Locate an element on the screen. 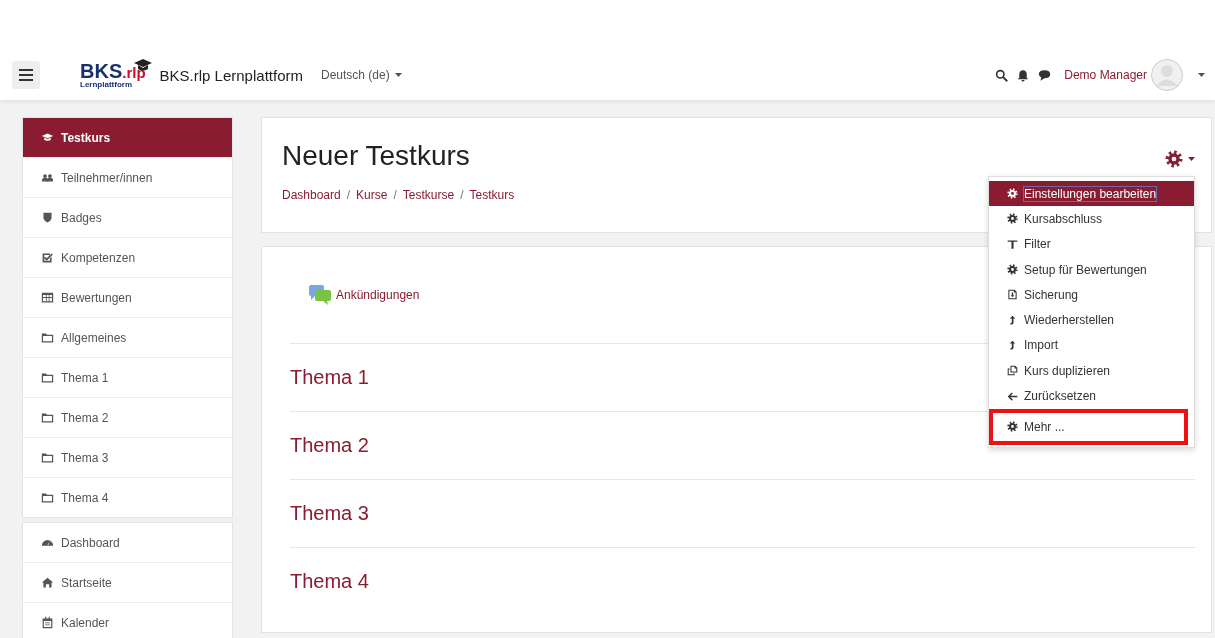  sidebar-item: Thema 3 is located at coordinates (127, 458).